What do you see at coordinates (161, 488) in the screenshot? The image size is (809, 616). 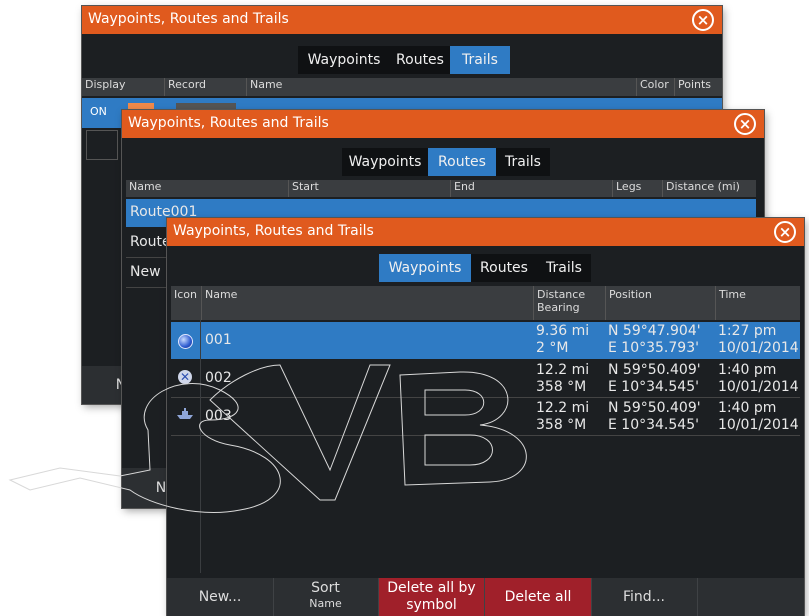 I see `routes-footer-label: N` at bounding box center [161, 488].